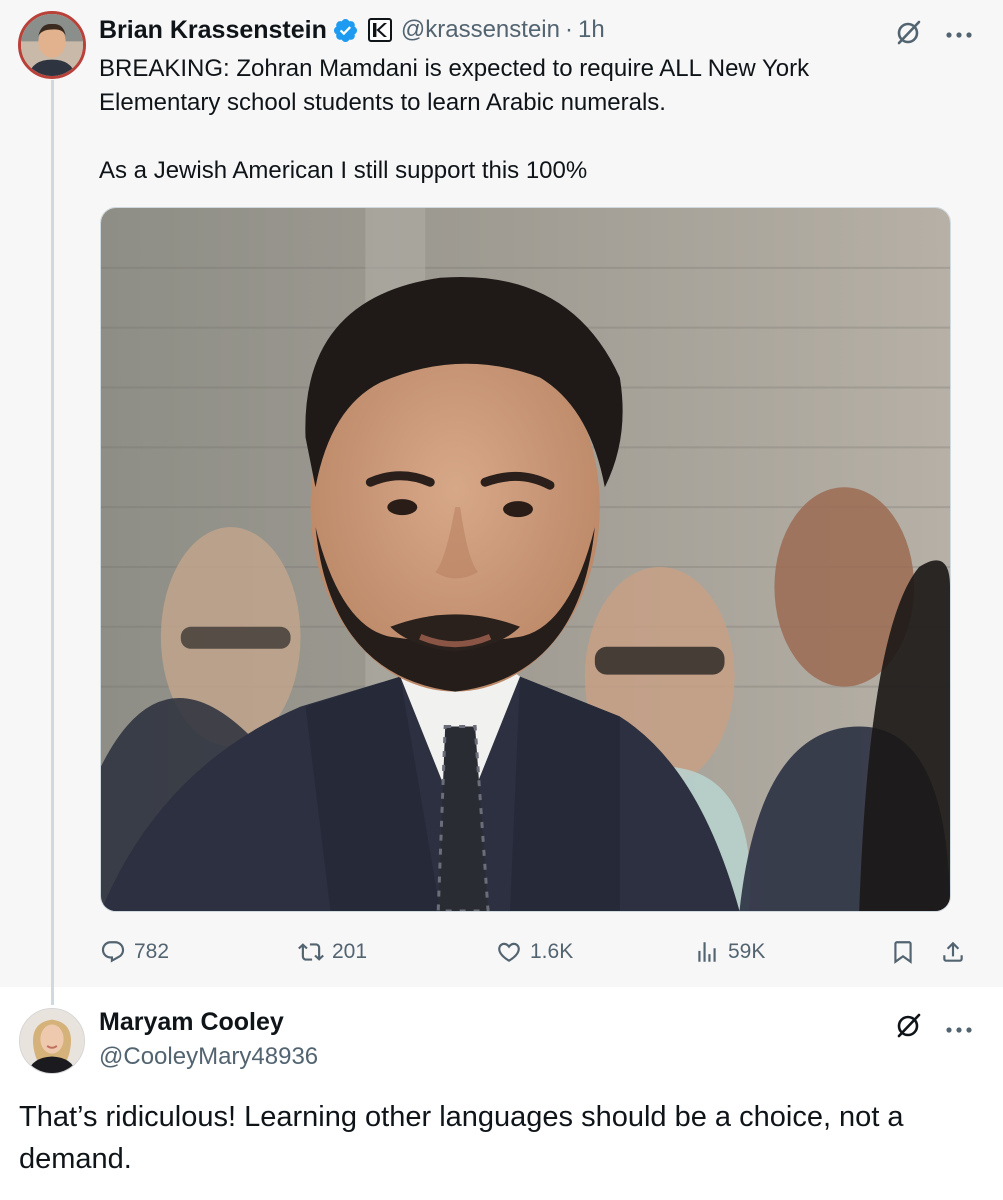 This screenshot has width=1003, height=1200. What do you see at coordinates (52, 542) in the screenshot?
I see `thread-line` at bounding box center [52, 542].